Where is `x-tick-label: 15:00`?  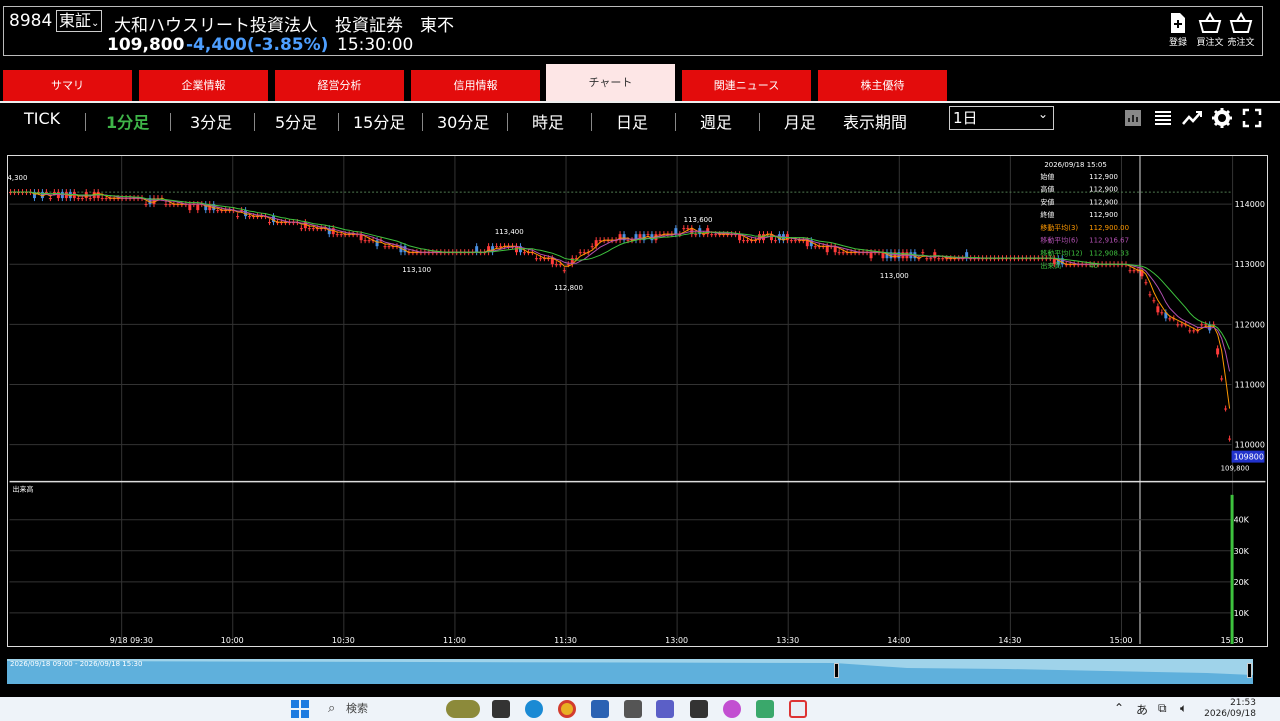
x-tick-label: 15:00 is located at coordinates (1121, 640).